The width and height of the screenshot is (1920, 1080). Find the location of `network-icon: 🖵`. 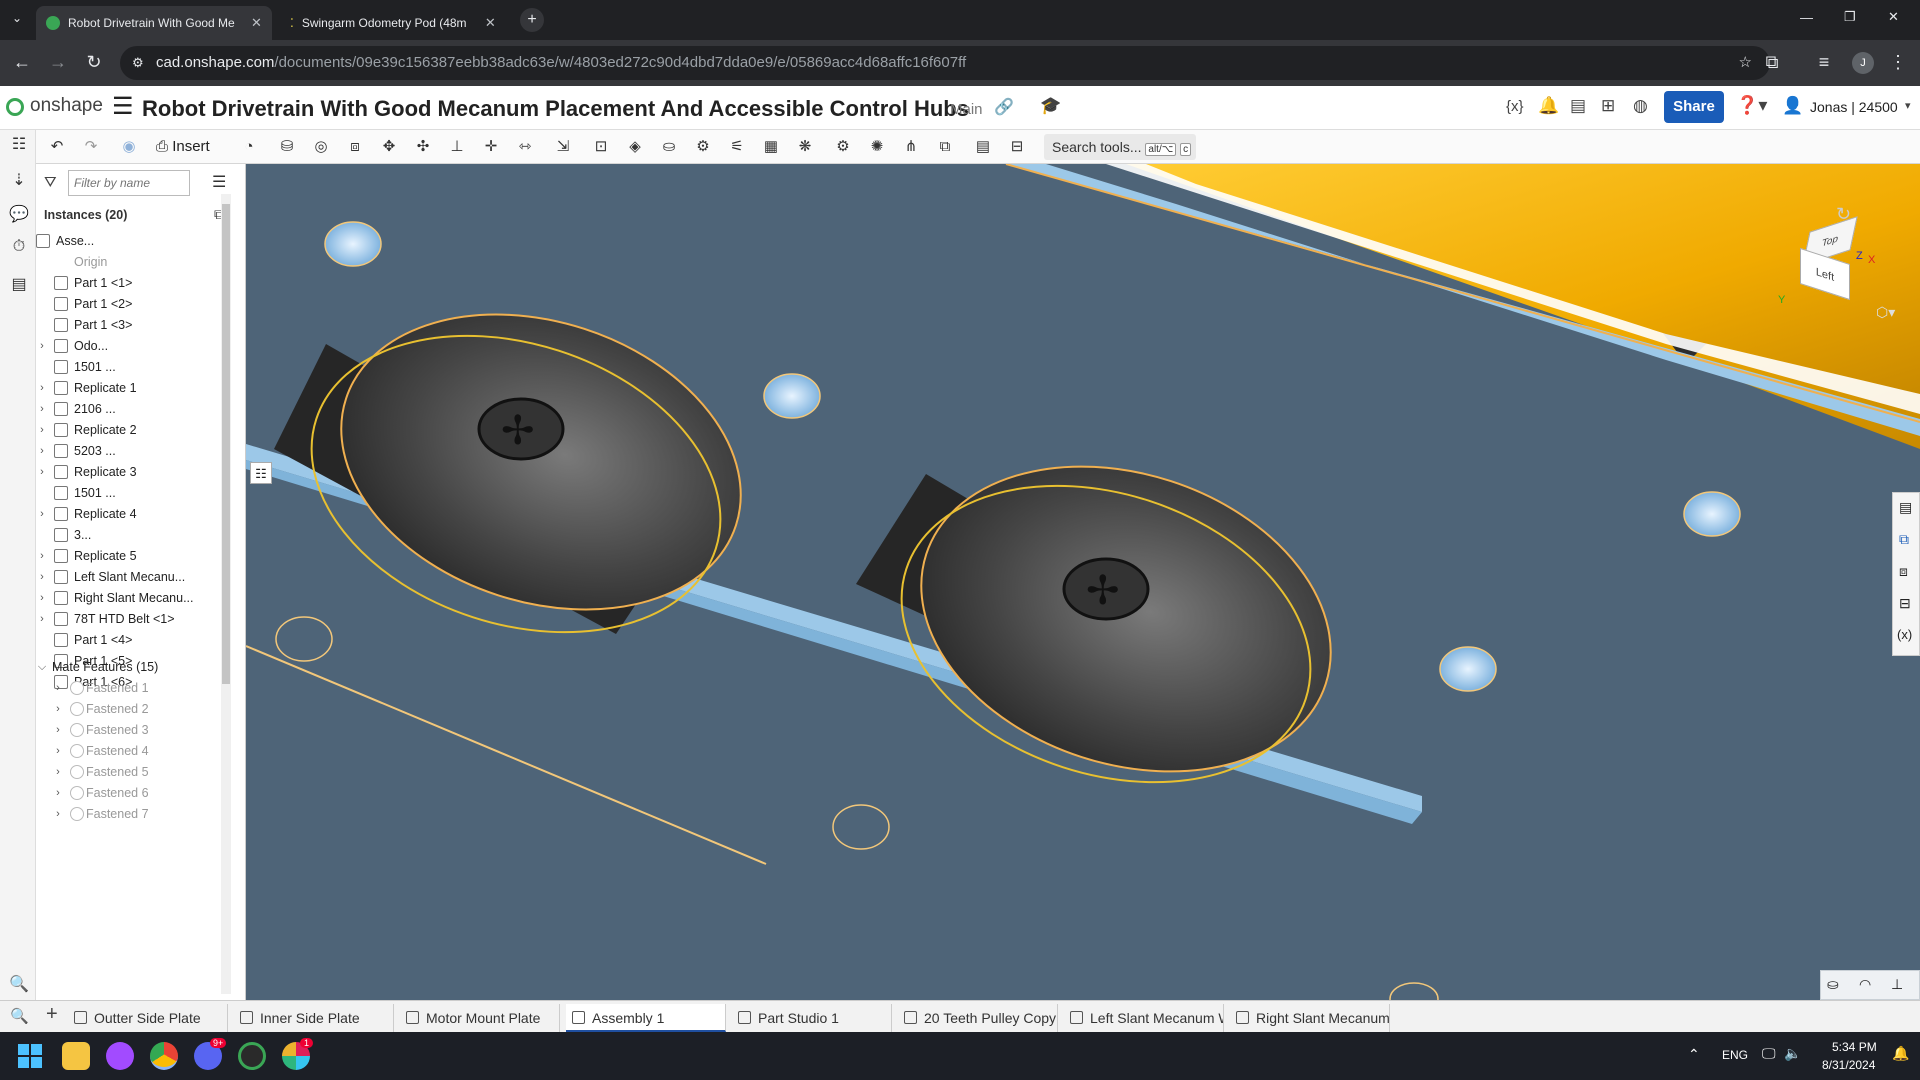

network-icon: 🖵 is located at coordinates (1769, 1053).